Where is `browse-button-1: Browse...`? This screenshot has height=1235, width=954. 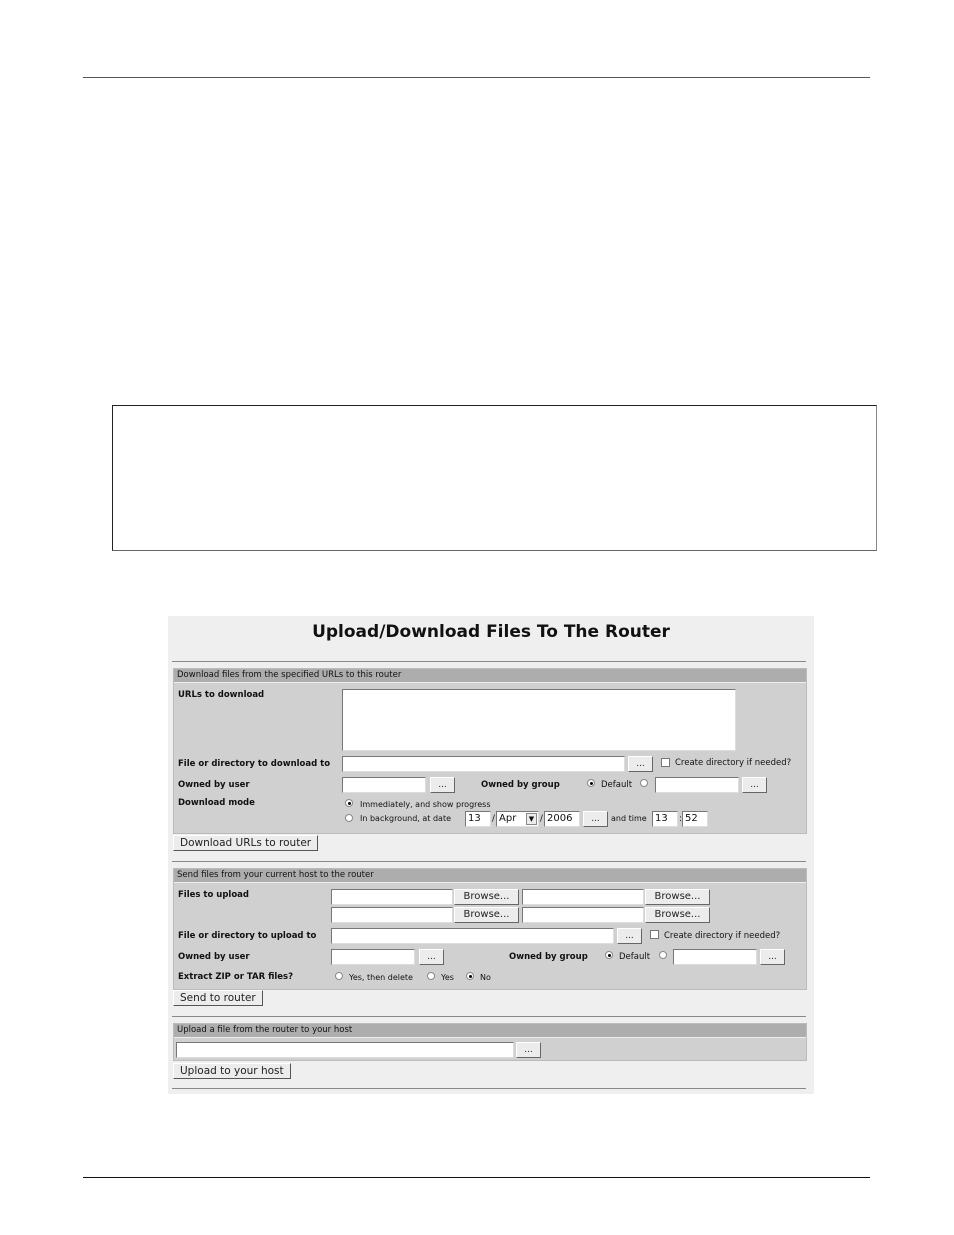 browse-button-1: Browse... is located at coordinates (486, 897).